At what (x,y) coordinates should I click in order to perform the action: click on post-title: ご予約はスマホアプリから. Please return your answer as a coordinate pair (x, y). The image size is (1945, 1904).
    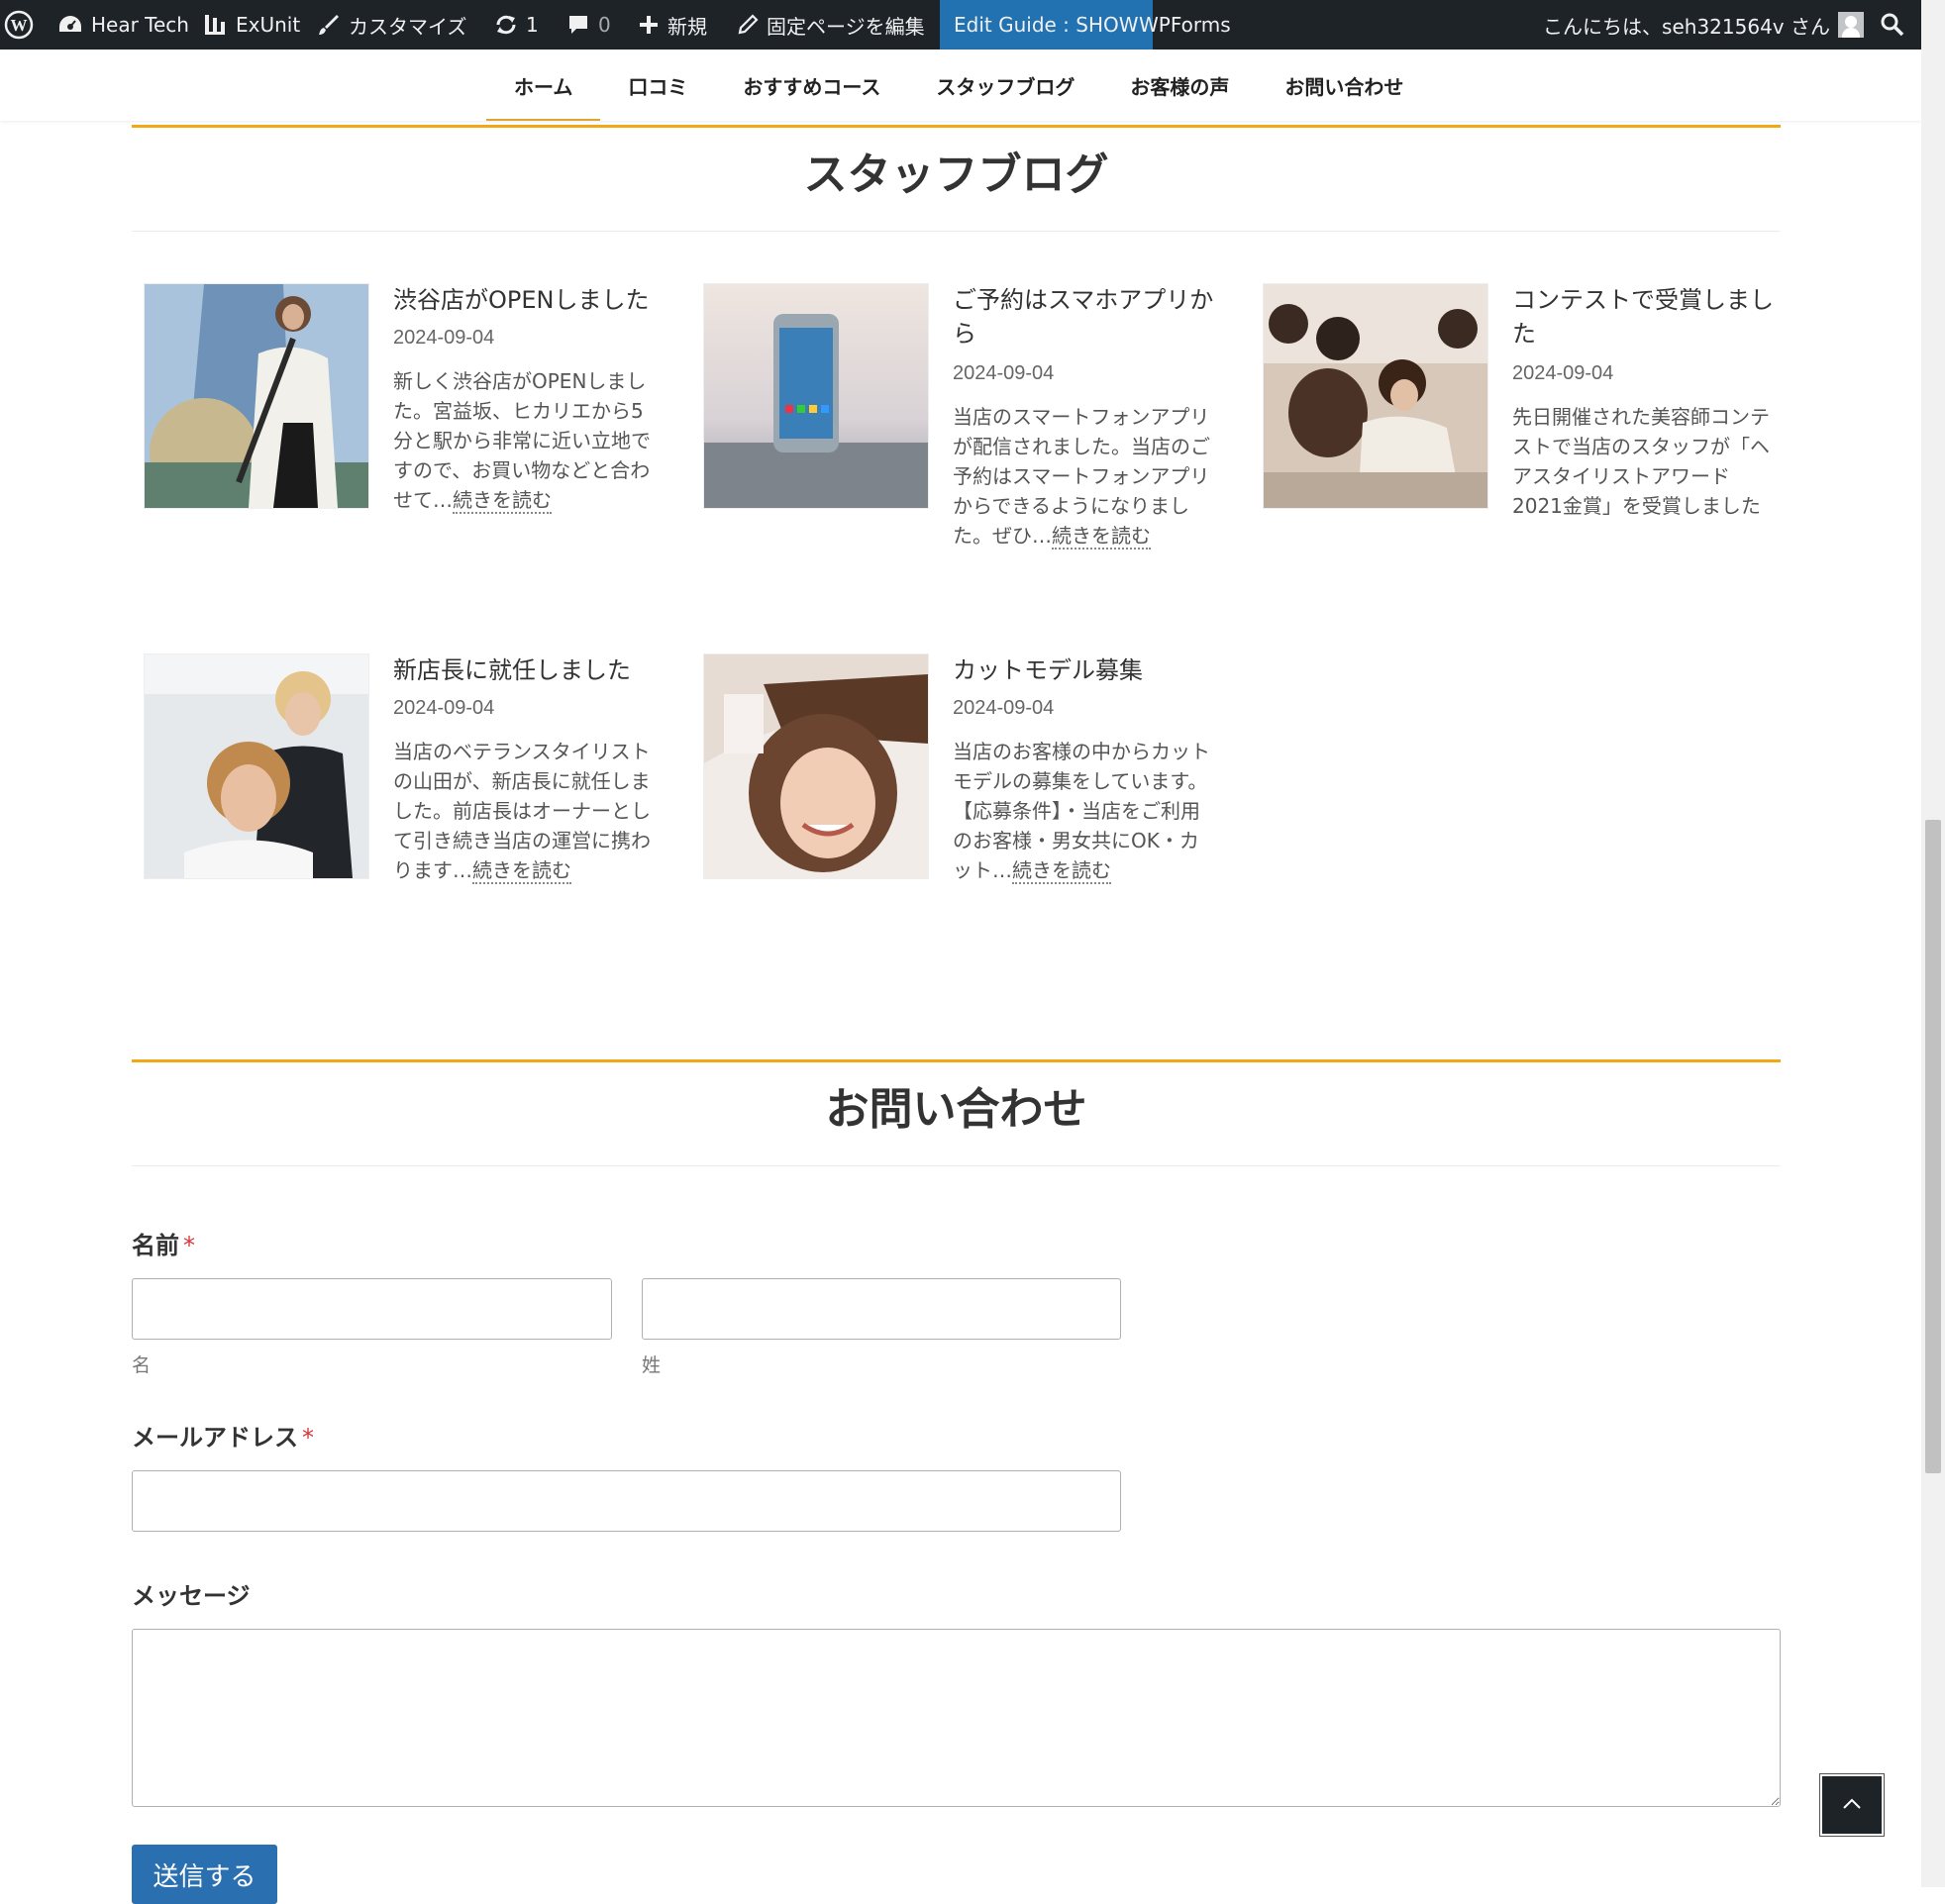
    Looking at the image, I should click on (1087, 317).